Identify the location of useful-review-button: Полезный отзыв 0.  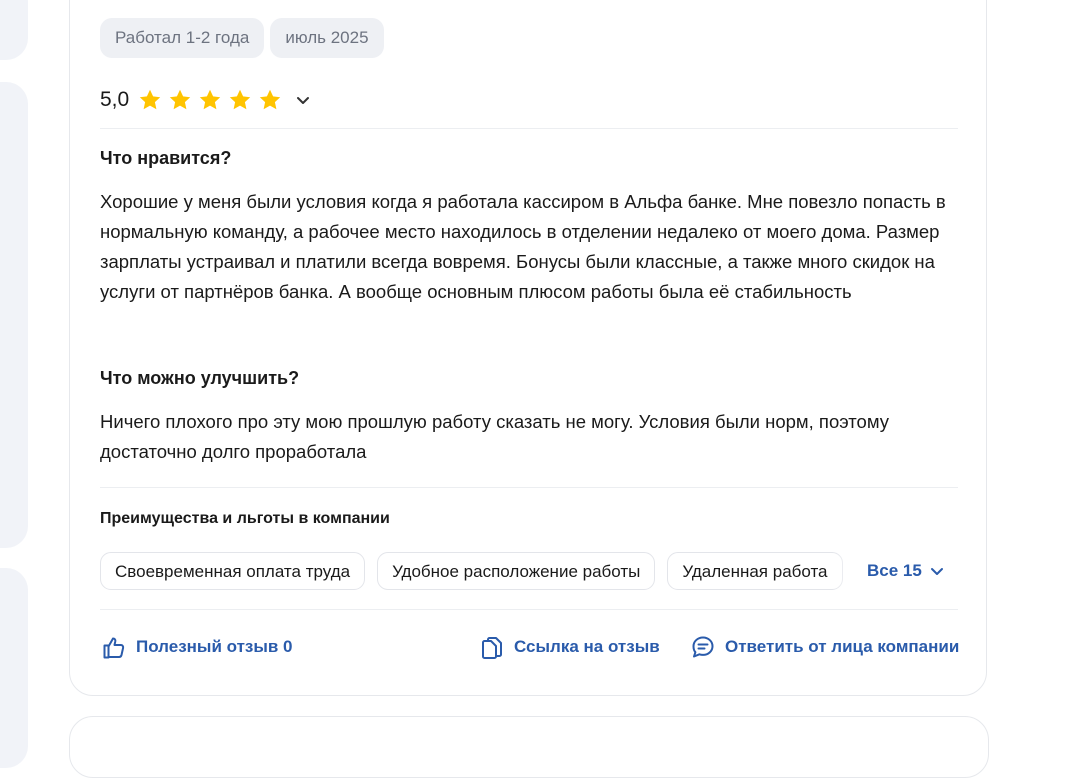
(197, 647).